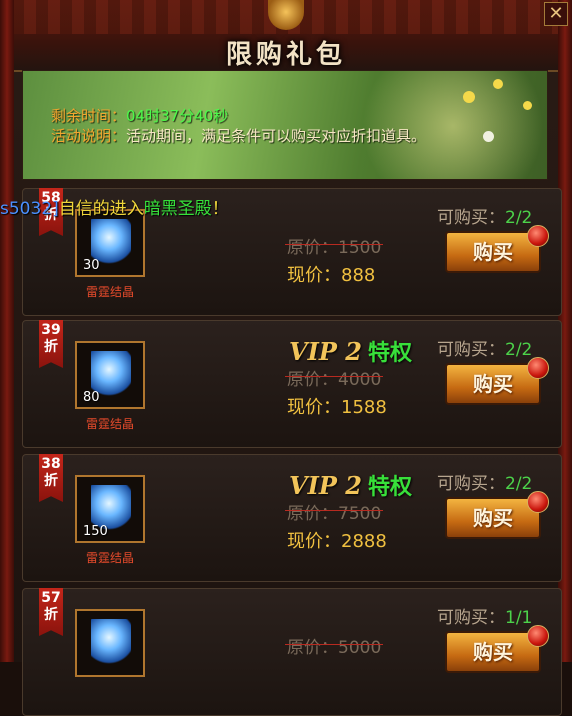  I want to click on item-quantity: 150, so click(95, 531).